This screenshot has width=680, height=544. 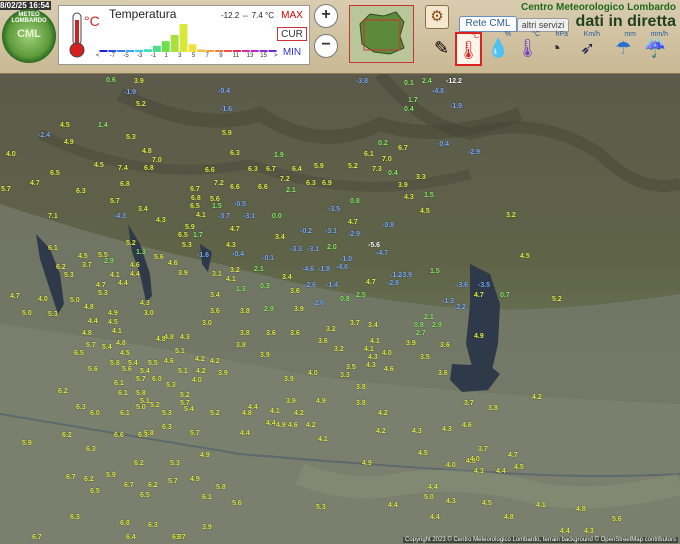 What do you see at coordinates (448, 301) in the screenshot?
I see `station-value: -1.3` at bounding box center [448, 301].